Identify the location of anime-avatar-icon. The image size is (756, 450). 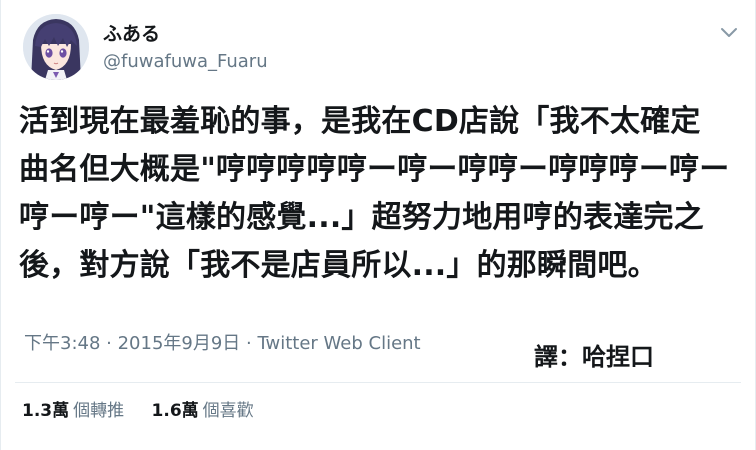
(56, 47).